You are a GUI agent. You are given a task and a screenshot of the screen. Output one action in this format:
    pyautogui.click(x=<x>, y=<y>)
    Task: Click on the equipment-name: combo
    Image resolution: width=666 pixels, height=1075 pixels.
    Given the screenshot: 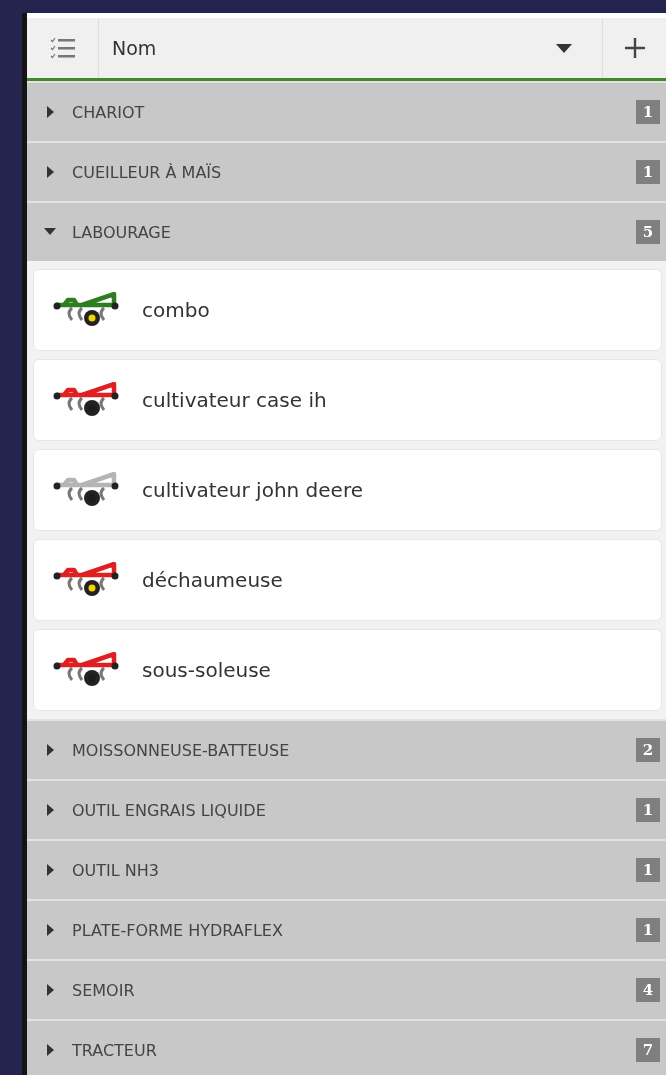 What is the action you would take?
    pyautogui.click(x=176, y=310)
    